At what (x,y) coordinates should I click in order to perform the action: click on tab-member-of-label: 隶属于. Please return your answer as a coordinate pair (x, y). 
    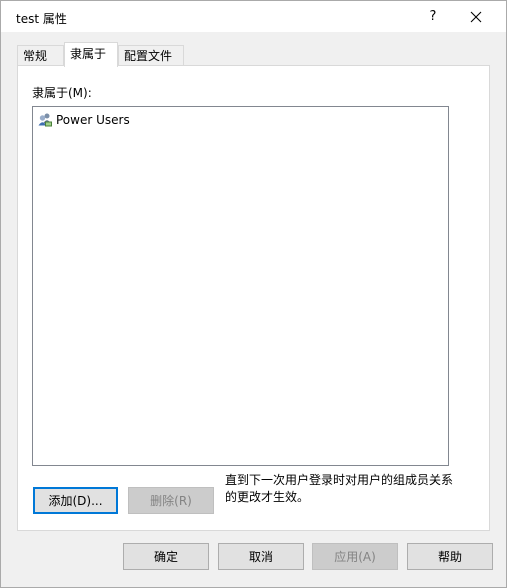
    Looking at the image, I should click on (88, 54).